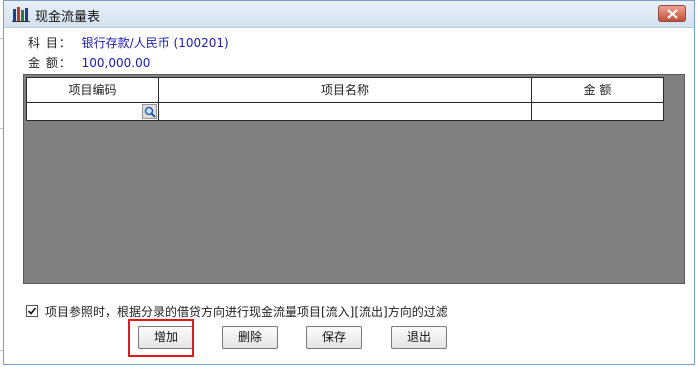 The width and height of the screenshot is (698, 367). Describe the element at coordinates (334, 337) in the screenshot. I see `save-button: 保存` at that location.